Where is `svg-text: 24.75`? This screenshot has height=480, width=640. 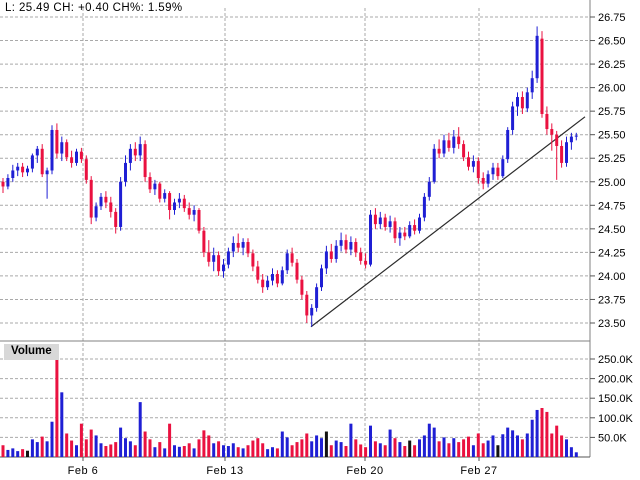 svg-text: 24.75 is located at coordinates (612, 206).